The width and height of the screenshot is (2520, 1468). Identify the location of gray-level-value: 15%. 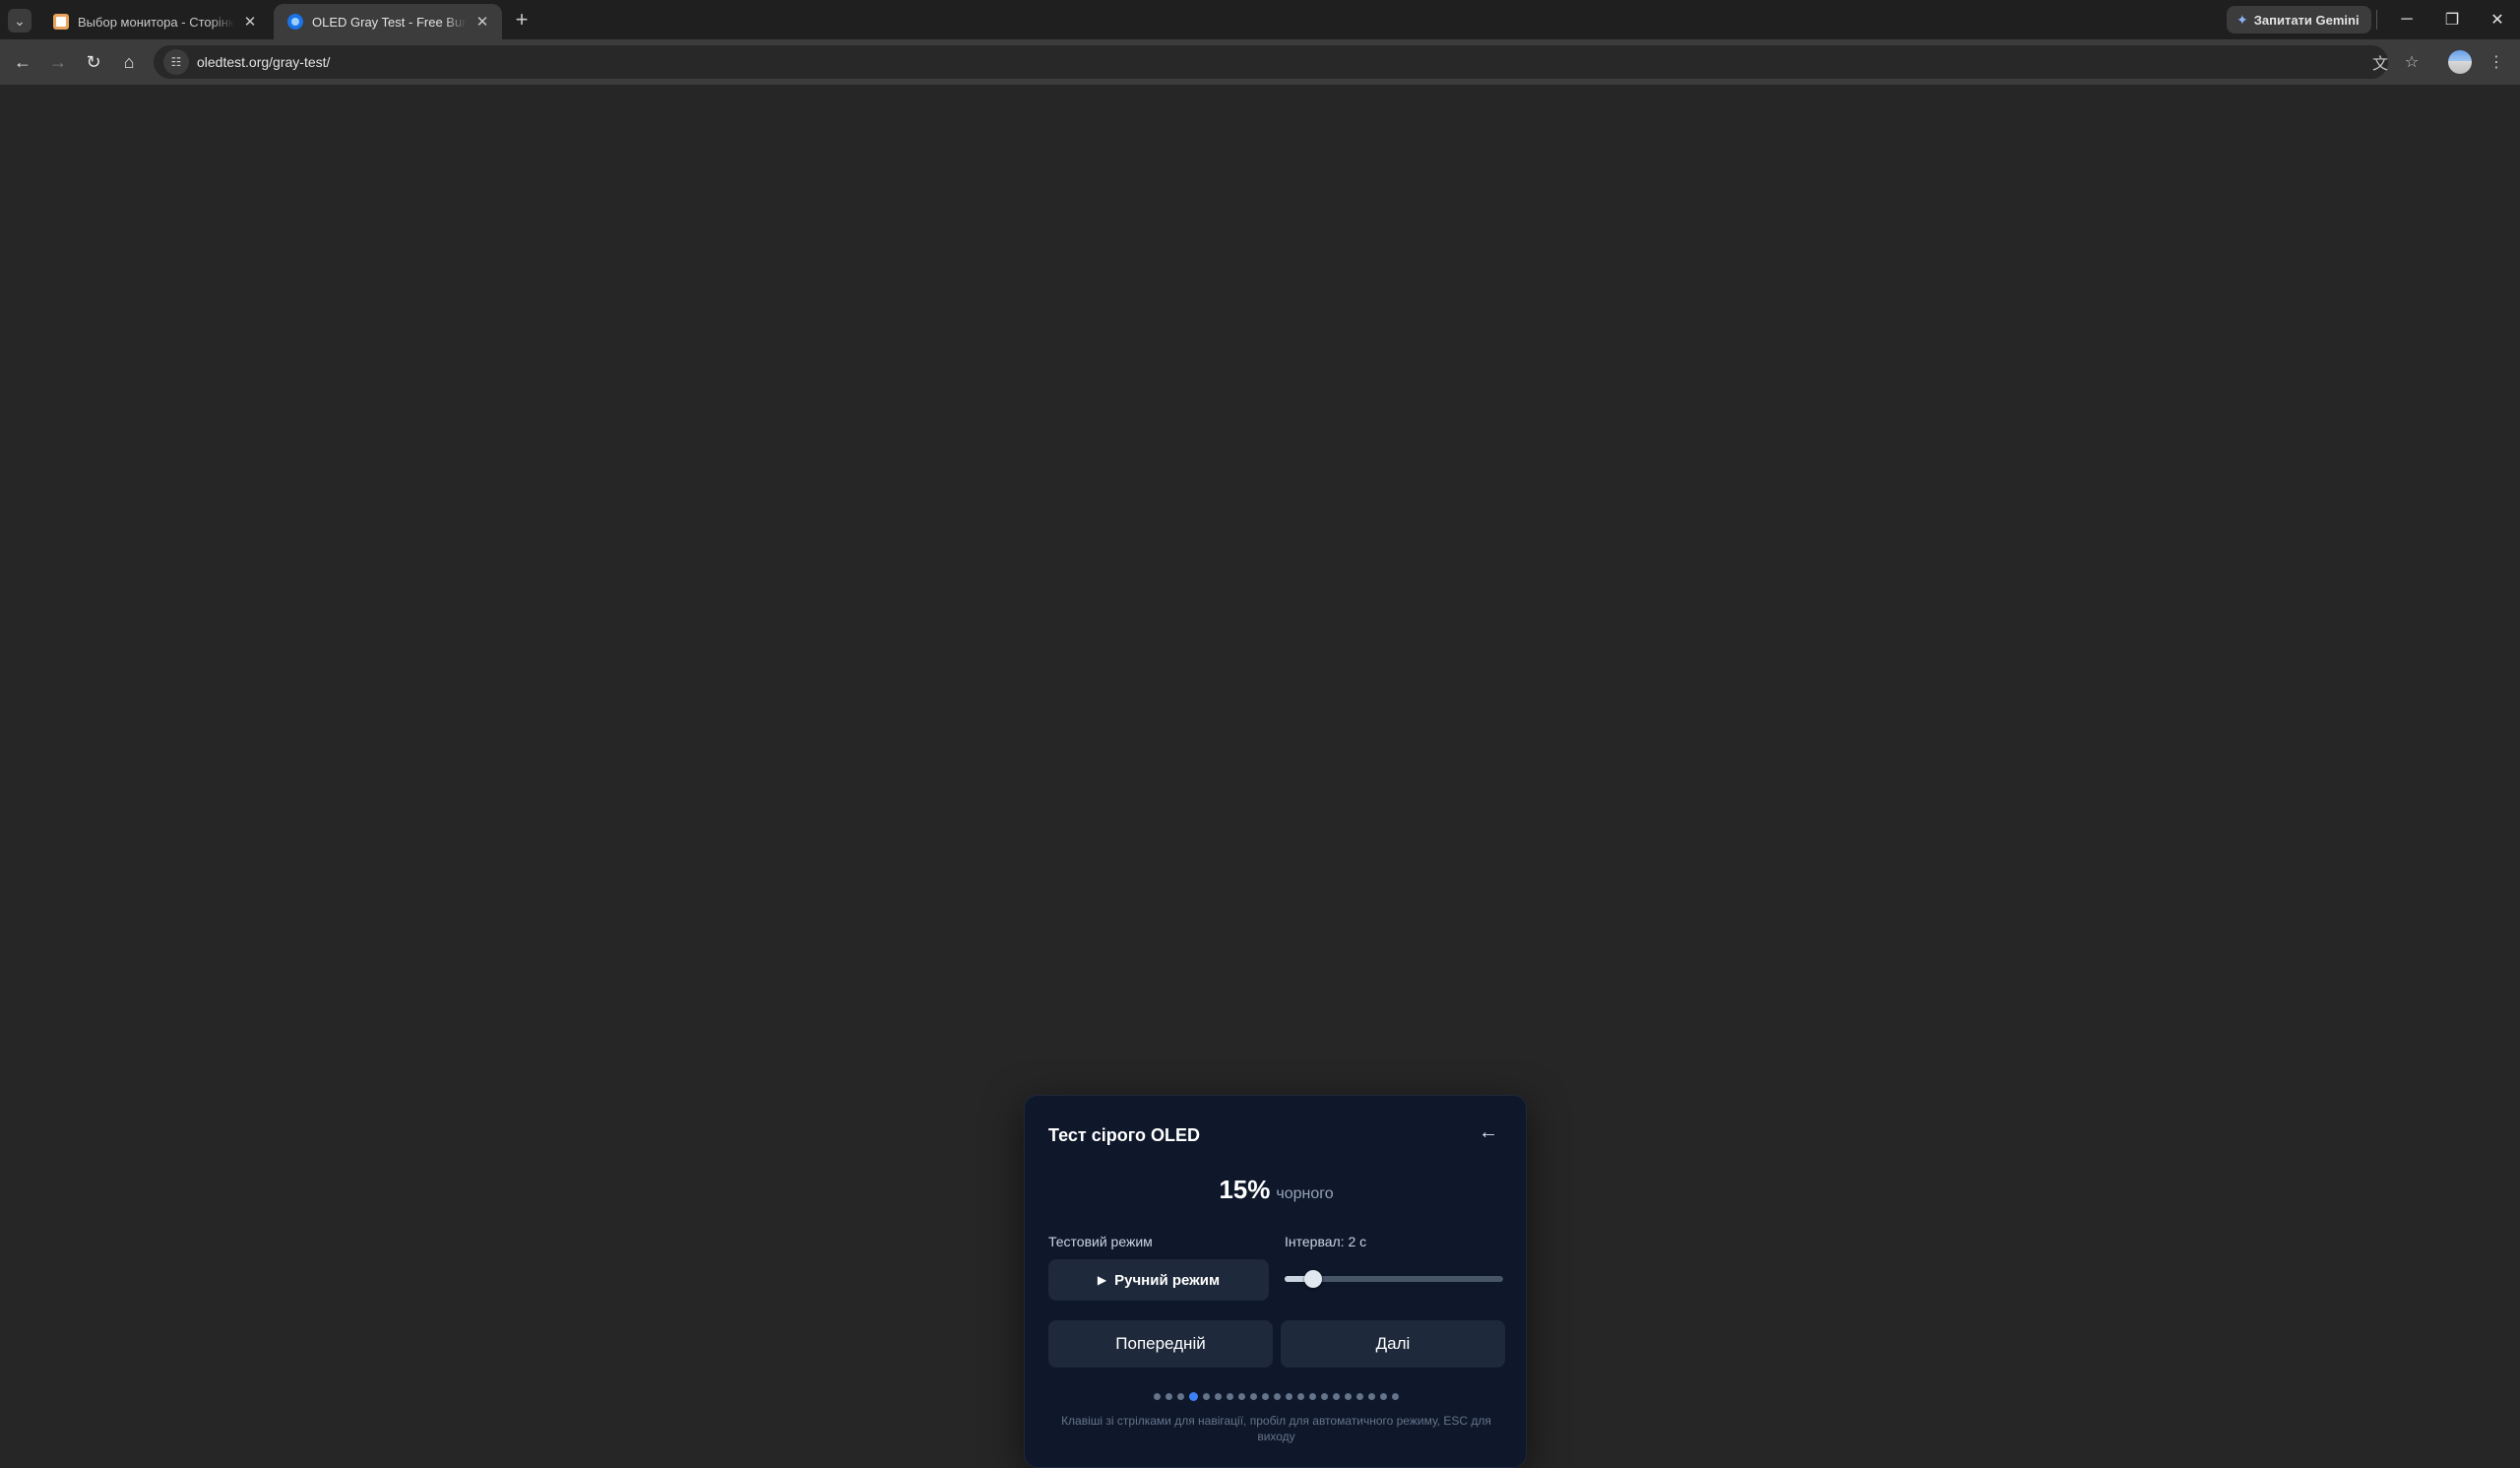
(1245, 1190).